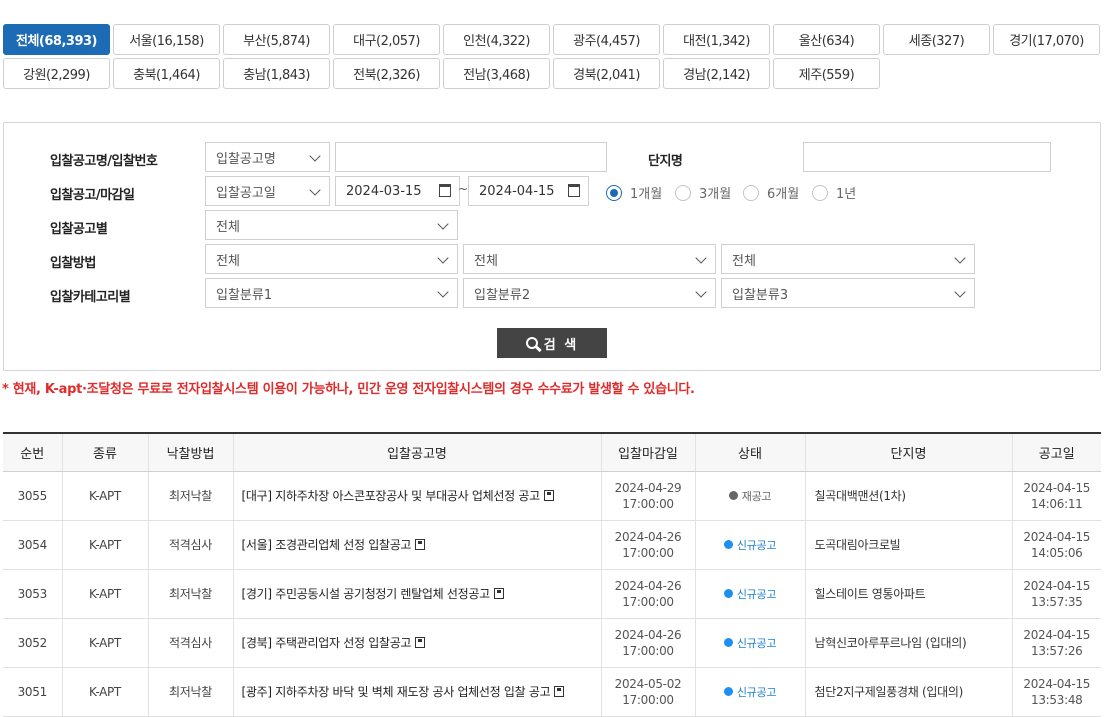  I want to click on period-6m-radio: 6개월, so click(771, 192).